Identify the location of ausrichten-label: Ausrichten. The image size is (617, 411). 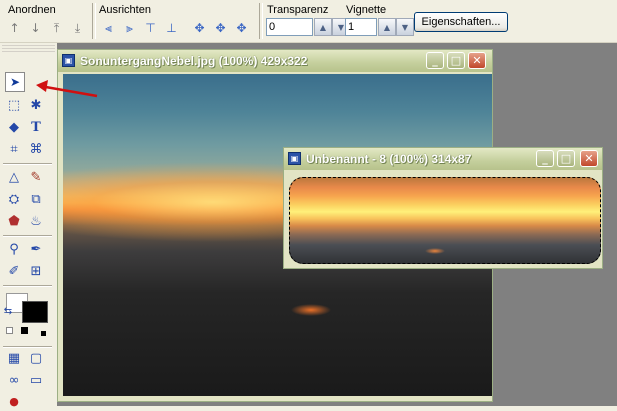
(125, 10).